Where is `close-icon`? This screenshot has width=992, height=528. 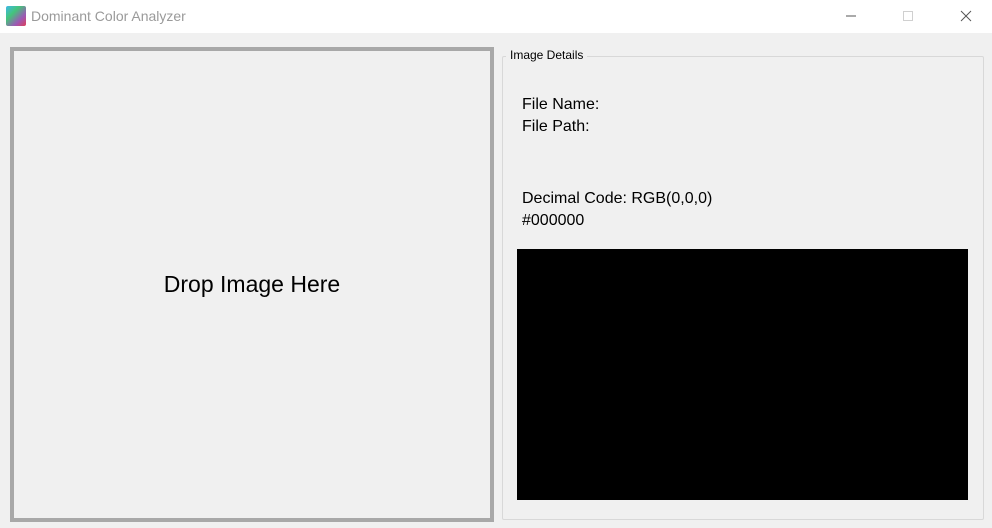 close-icon is located at coordinates (966, 16).